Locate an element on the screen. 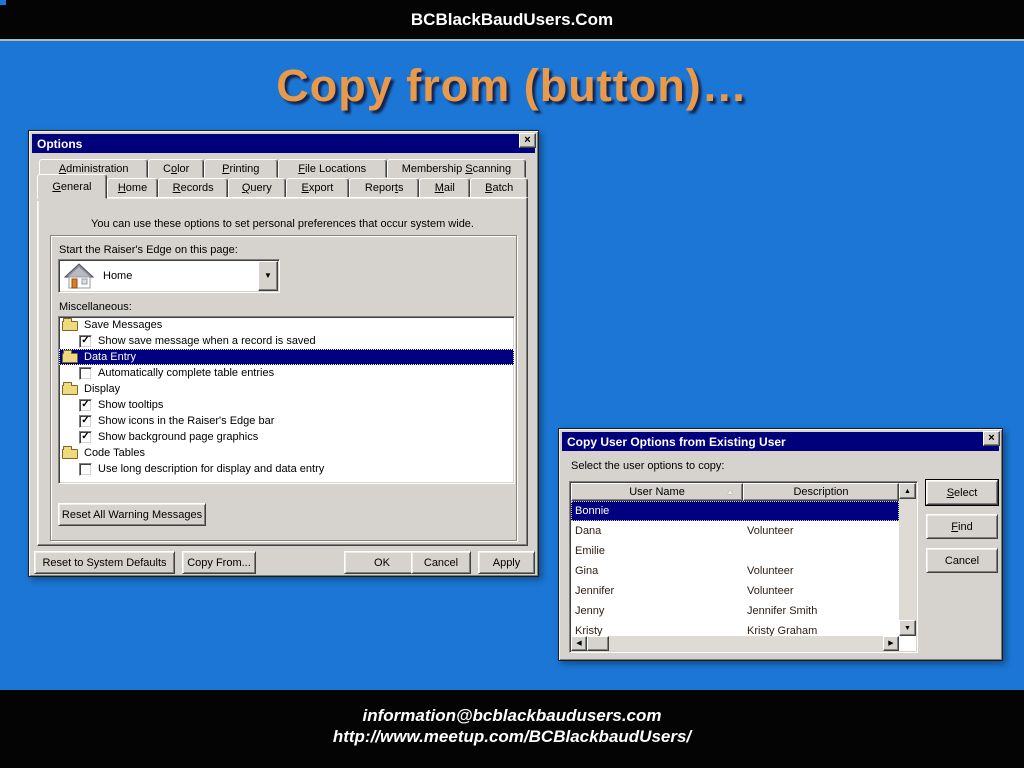 This screenshot has height=768, width=1024. option-show-background-page-graphics: ✓ Show background page graphics is located at coordinates (286, 437).